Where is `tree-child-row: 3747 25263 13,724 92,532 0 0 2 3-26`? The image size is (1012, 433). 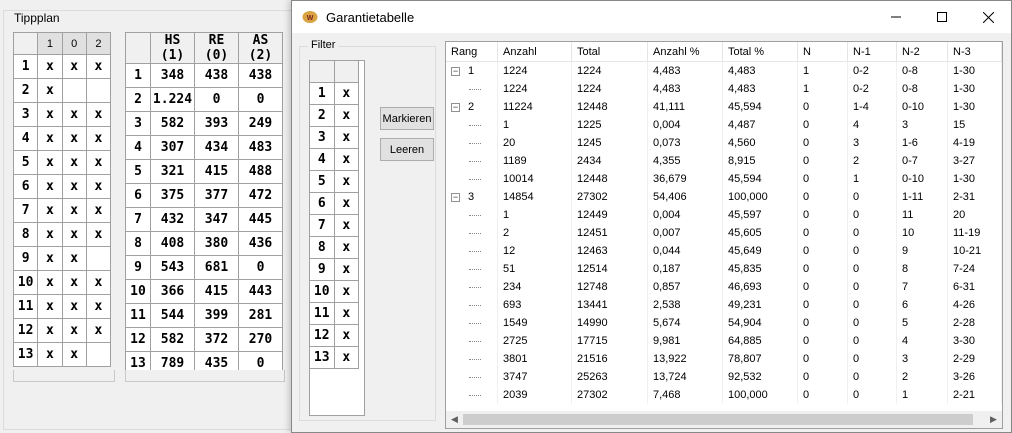 tree-child-row: 3747 25263 13,724 92,532 0 0 2 3-26 is located at coordinates (724, 377).